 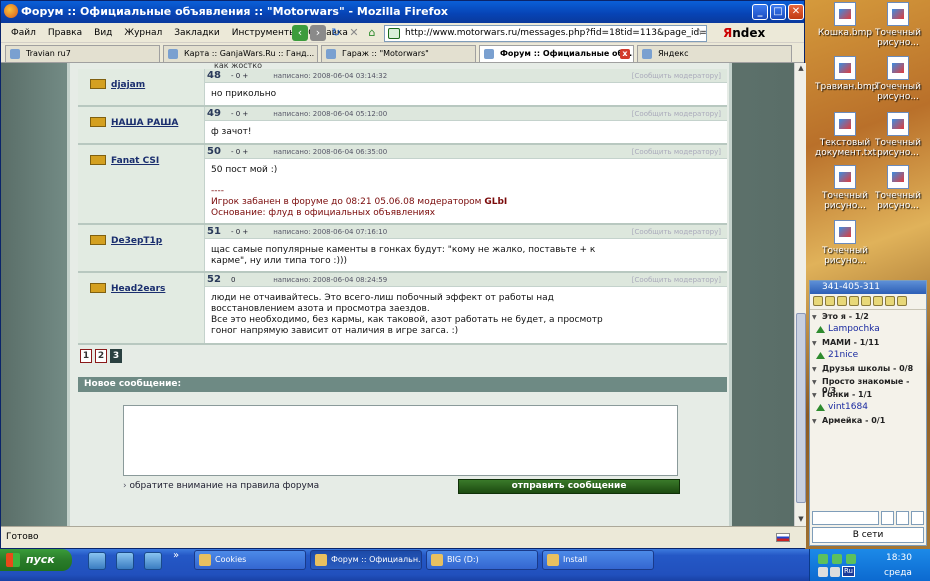 I want to click on taskbar-button-cookies: Cookies, so click(x=250, y=560).